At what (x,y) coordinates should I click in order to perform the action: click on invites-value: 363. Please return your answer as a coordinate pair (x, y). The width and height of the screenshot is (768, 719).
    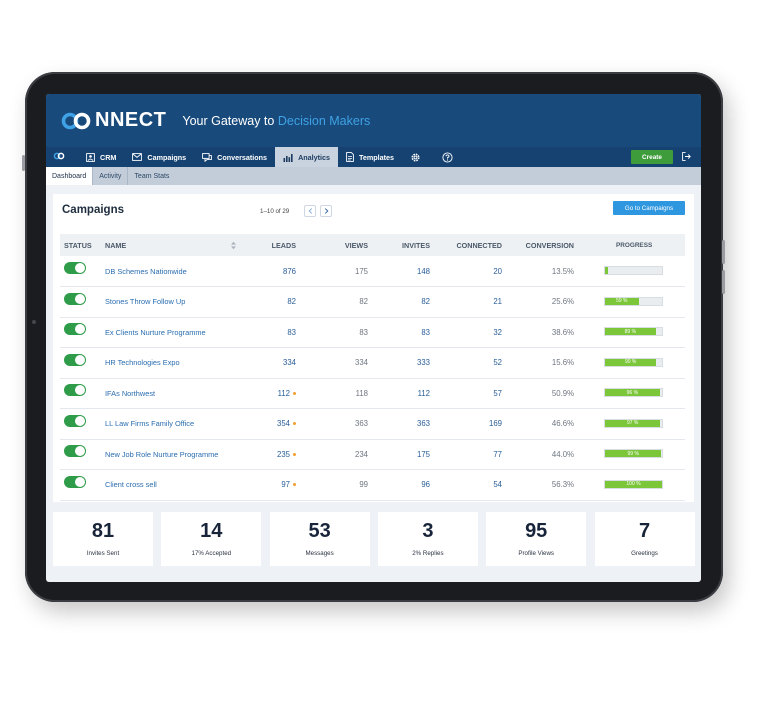
    Looking at the image, I should click on (405, 424).